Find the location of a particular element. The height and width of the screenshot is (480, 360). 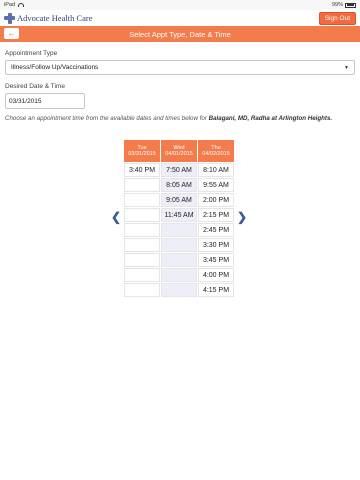

day-date: 04/01/2015 is located at coordinates (179, 154).